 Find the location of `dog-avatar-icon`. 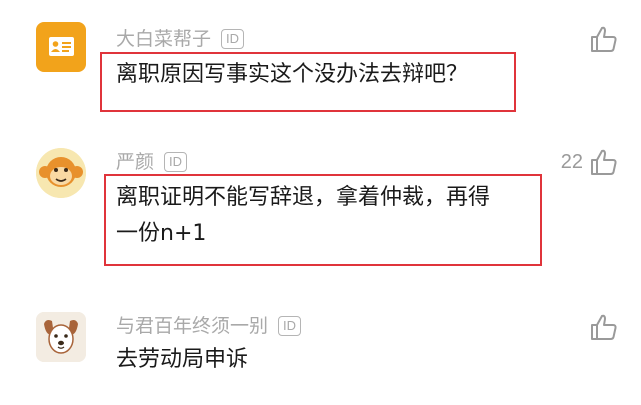

dog-avatar-icon is located at coordinates (61, 337).